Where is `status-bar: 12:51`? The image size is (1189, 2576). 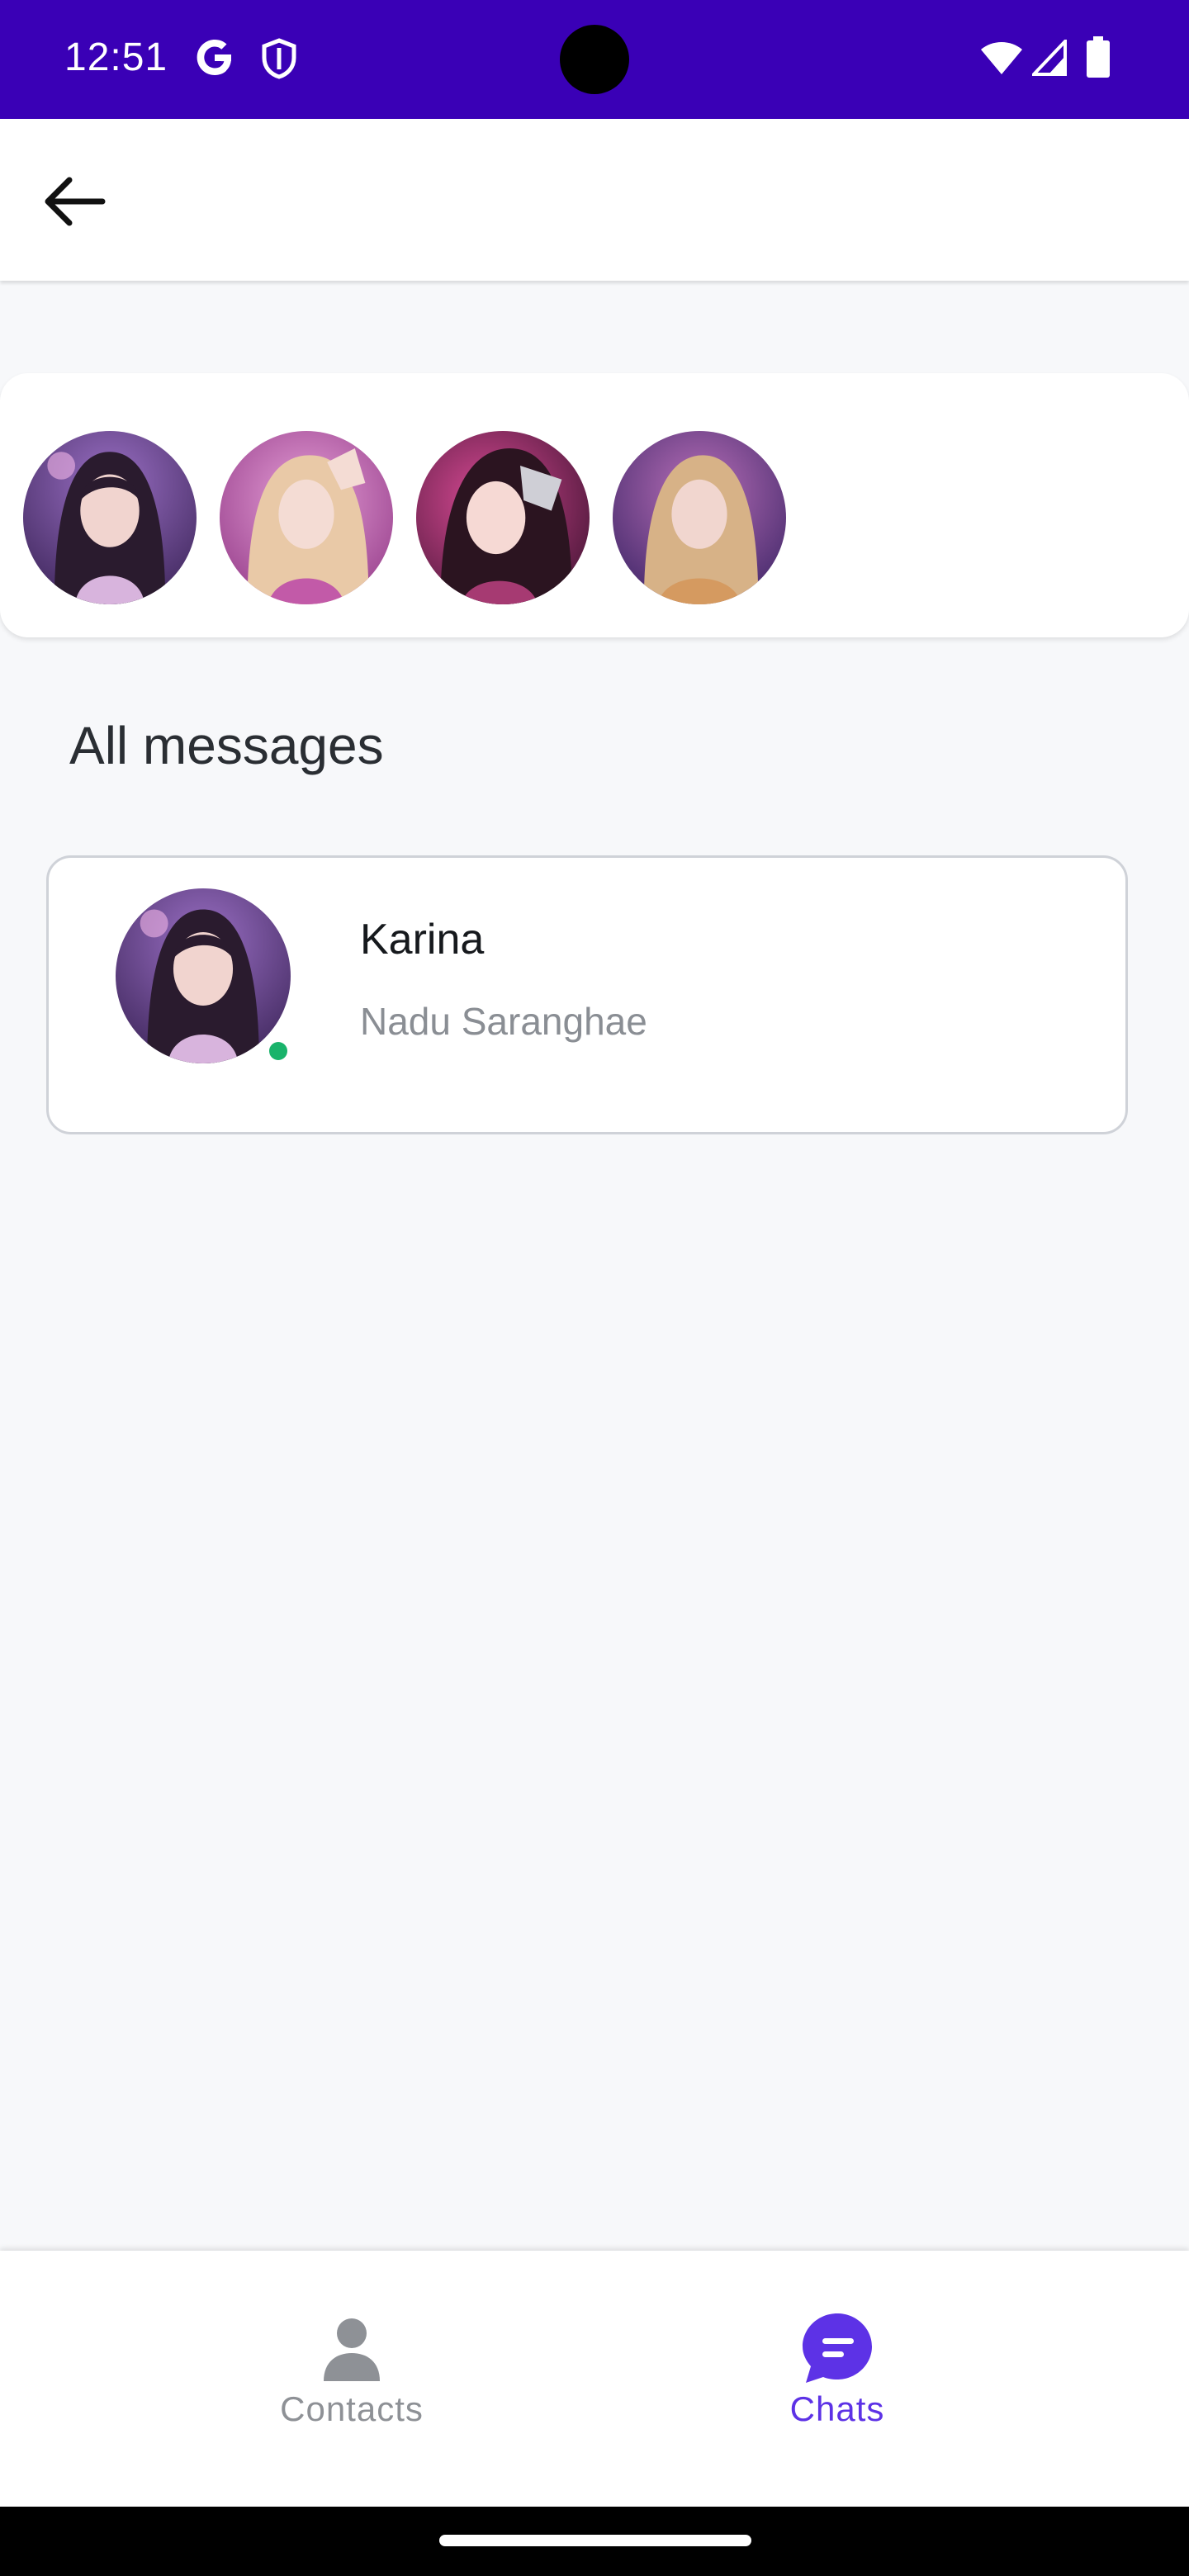 status-bar: 12:51 is located at coordinates (594, 59).